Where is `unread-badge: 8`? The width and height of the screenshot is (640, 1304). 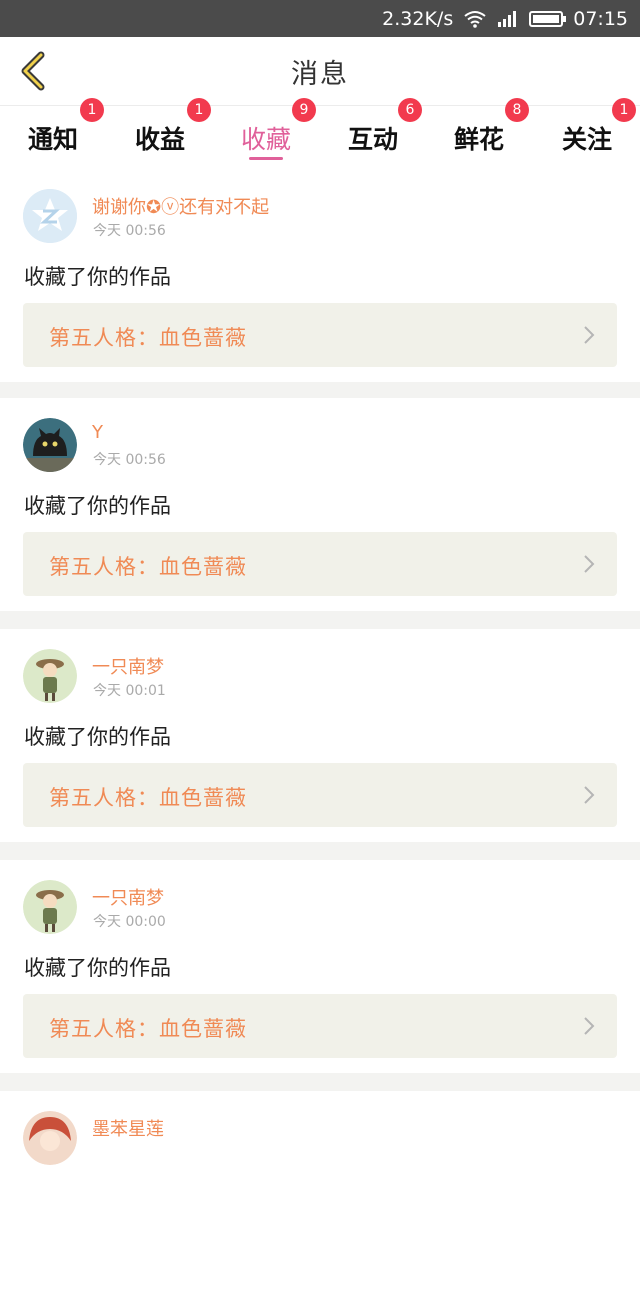 unread-badge: 8 is located at coordinates (517, 110).